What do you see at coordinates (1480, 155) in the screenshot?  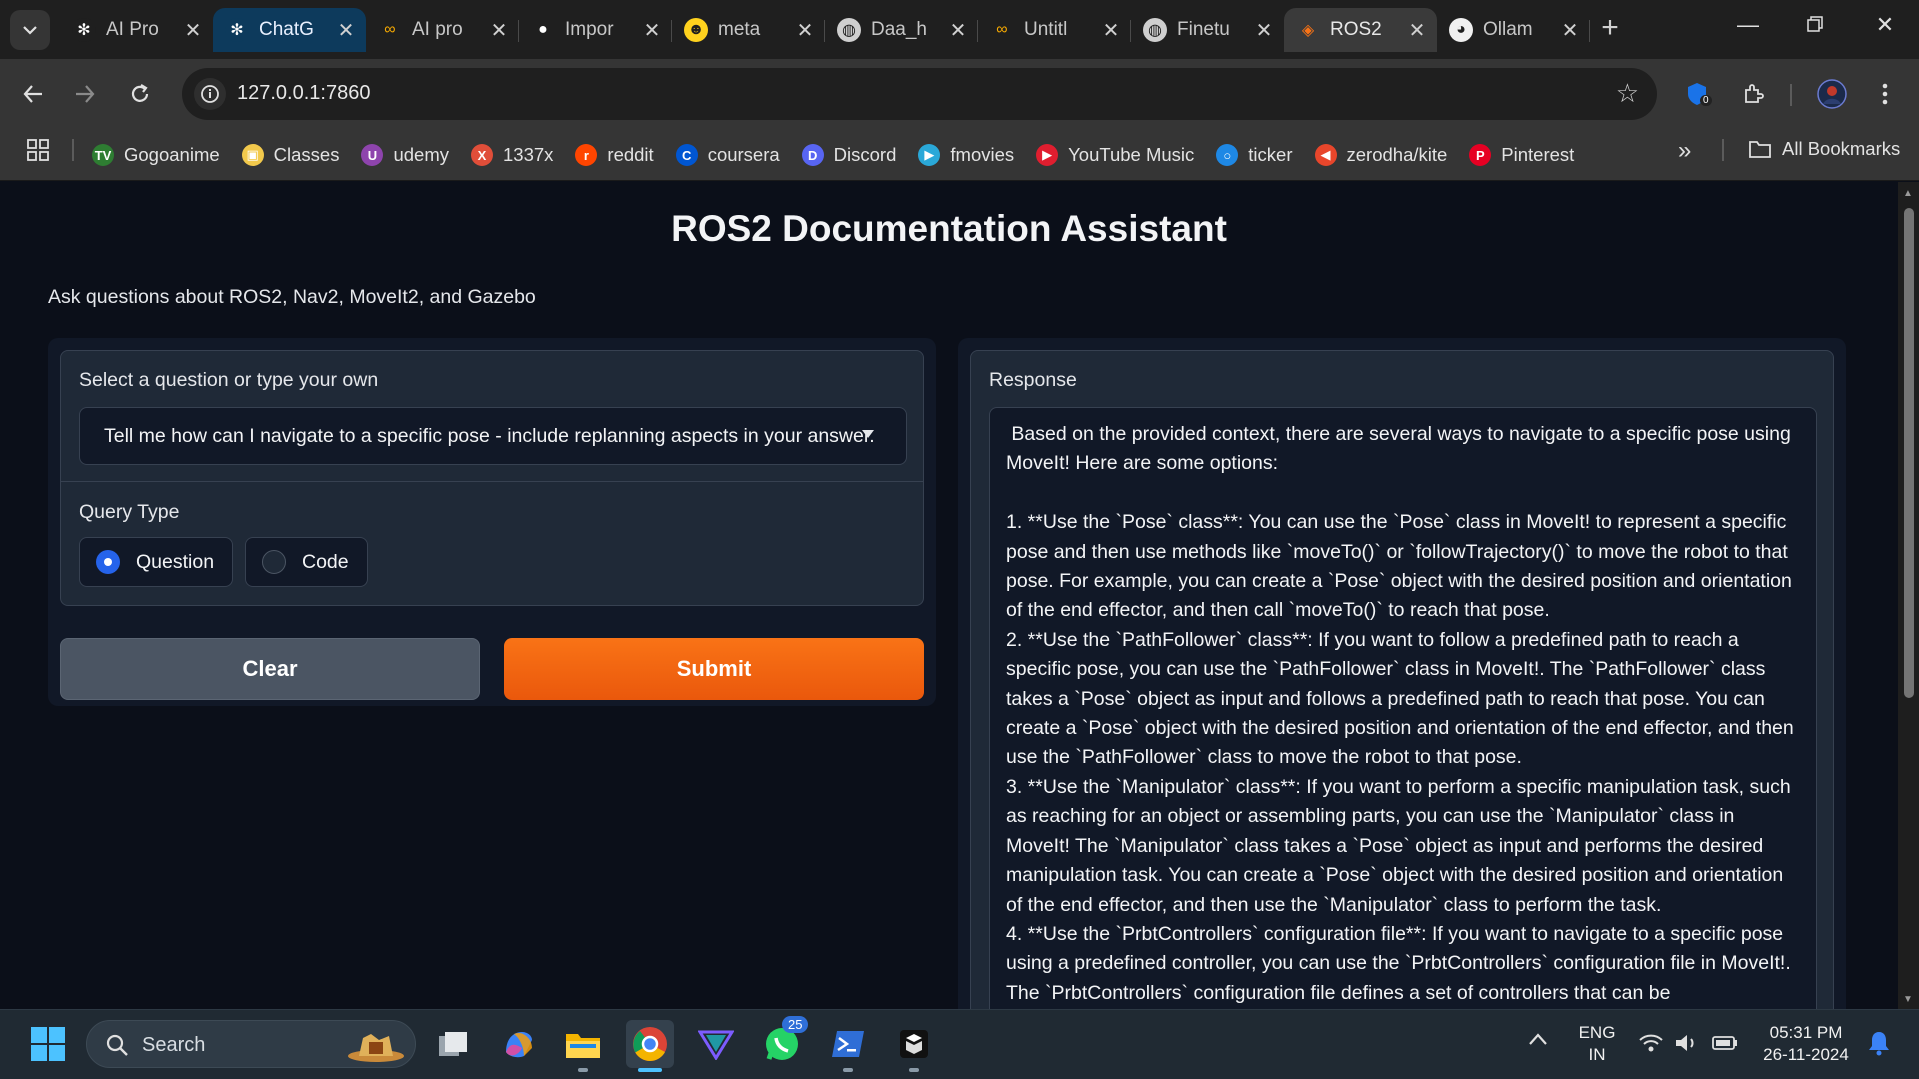 I see `pinterest-icon: P` at bounding box center [1480, 155].